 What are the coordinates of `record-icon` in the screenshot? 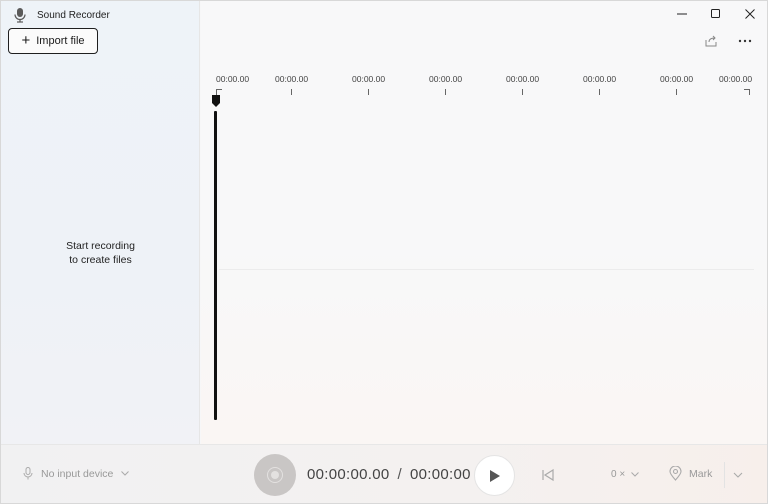 It's located at (275, 475).